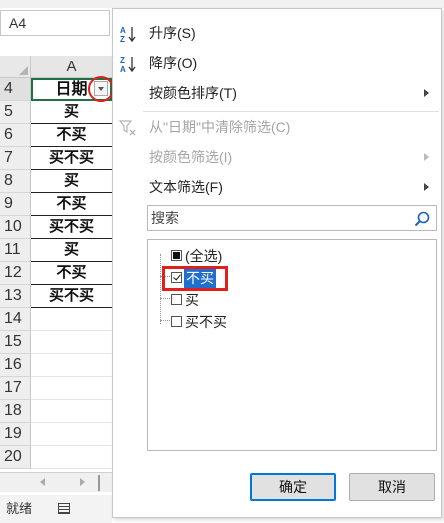 The width and height of the screenshot is (444, 523). What do you see at coordinates (15, 67) in the screenshot?
I see `select-all-corner` at bounding box center [15, 67].